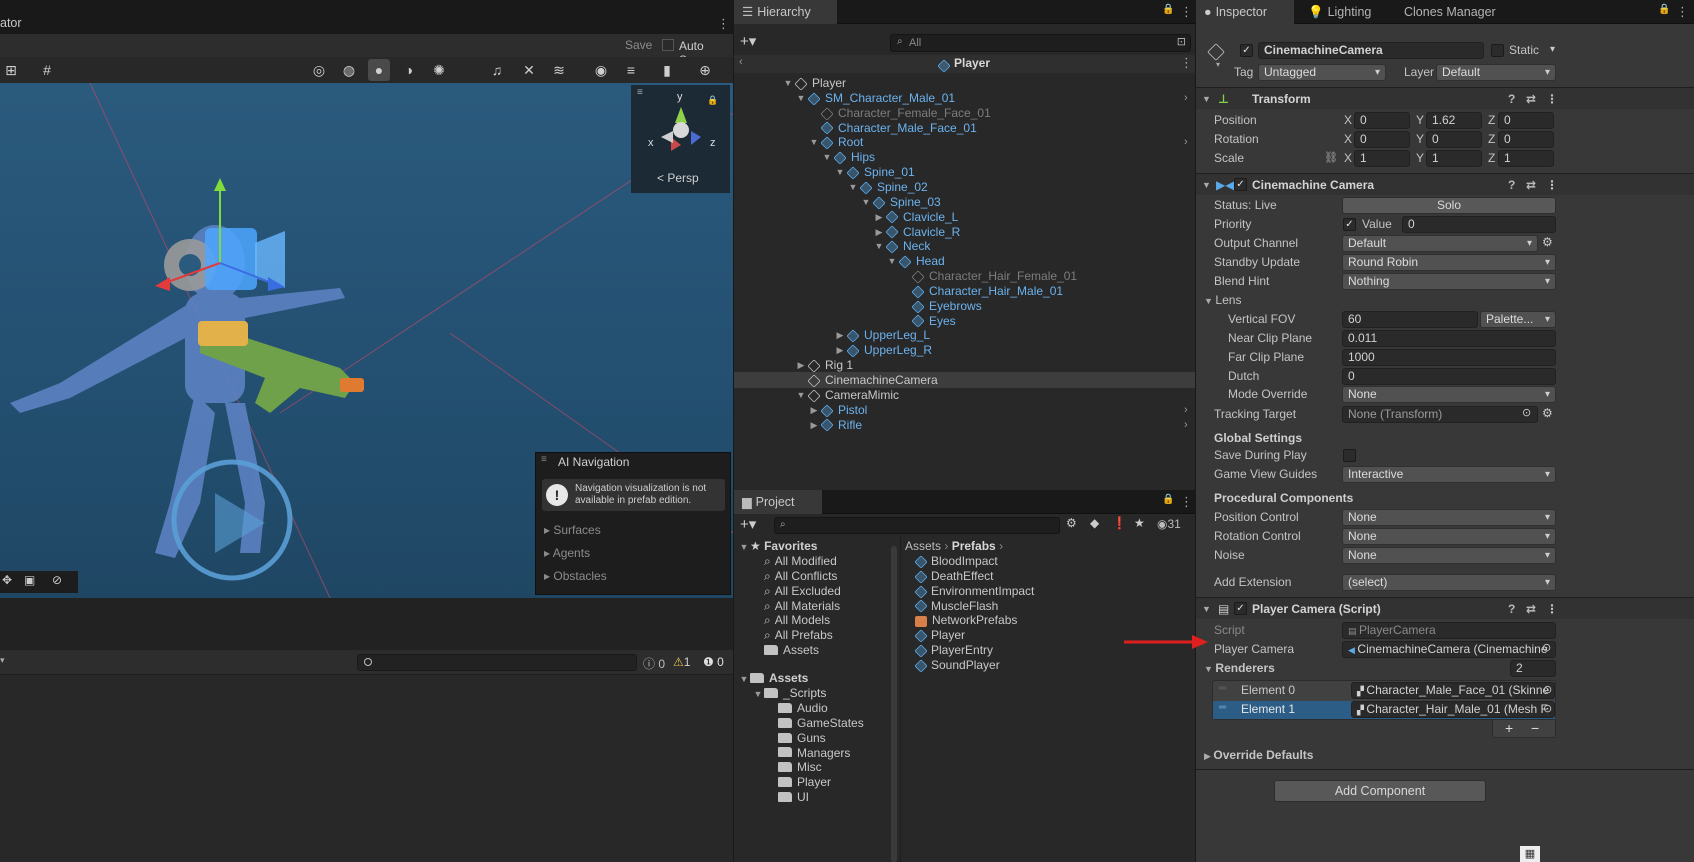  What do you see at coordinates (802, 591) in the screenshot?
I see `favorite-item: ⌕ All Excluded` at bounding box center [802, 591].